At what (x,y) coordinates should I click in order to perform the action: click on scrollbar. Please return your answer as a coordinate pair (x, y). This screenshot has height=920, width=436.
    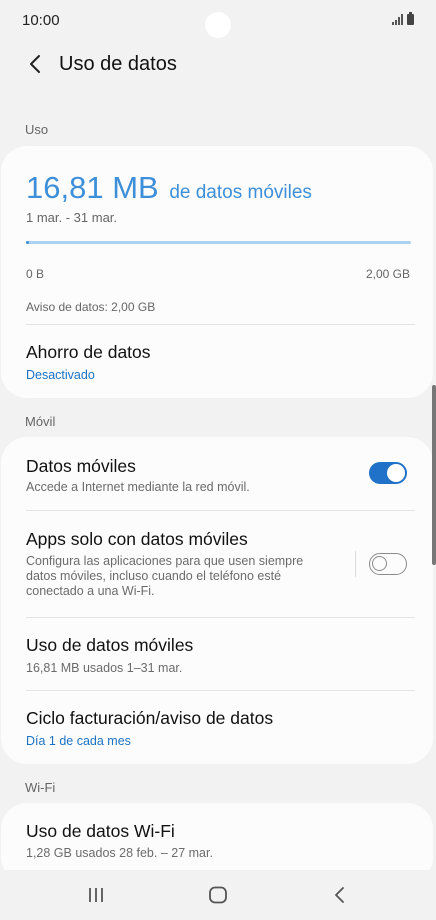
    Looking at the image, I should click on (434, 475).